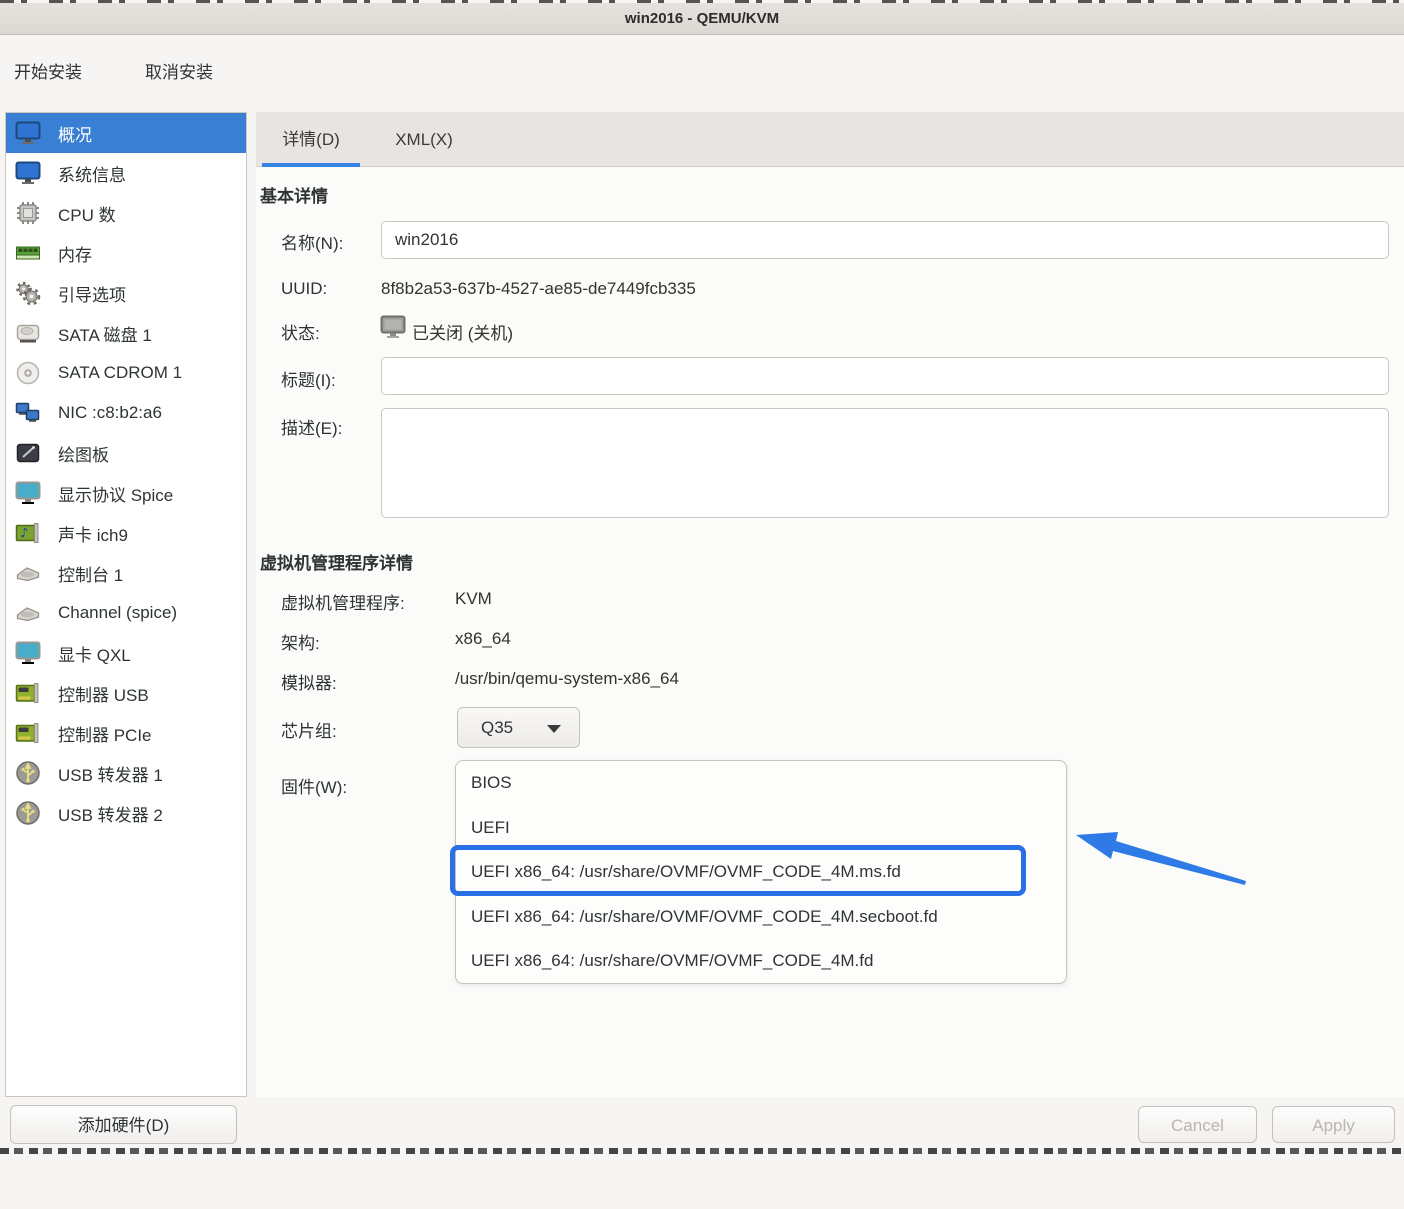 The image size is (1404, 1209). What do you see at coordinates (28, 453) in the screenshot?
I see `tablet-icon` at bounding box center [28, 453].